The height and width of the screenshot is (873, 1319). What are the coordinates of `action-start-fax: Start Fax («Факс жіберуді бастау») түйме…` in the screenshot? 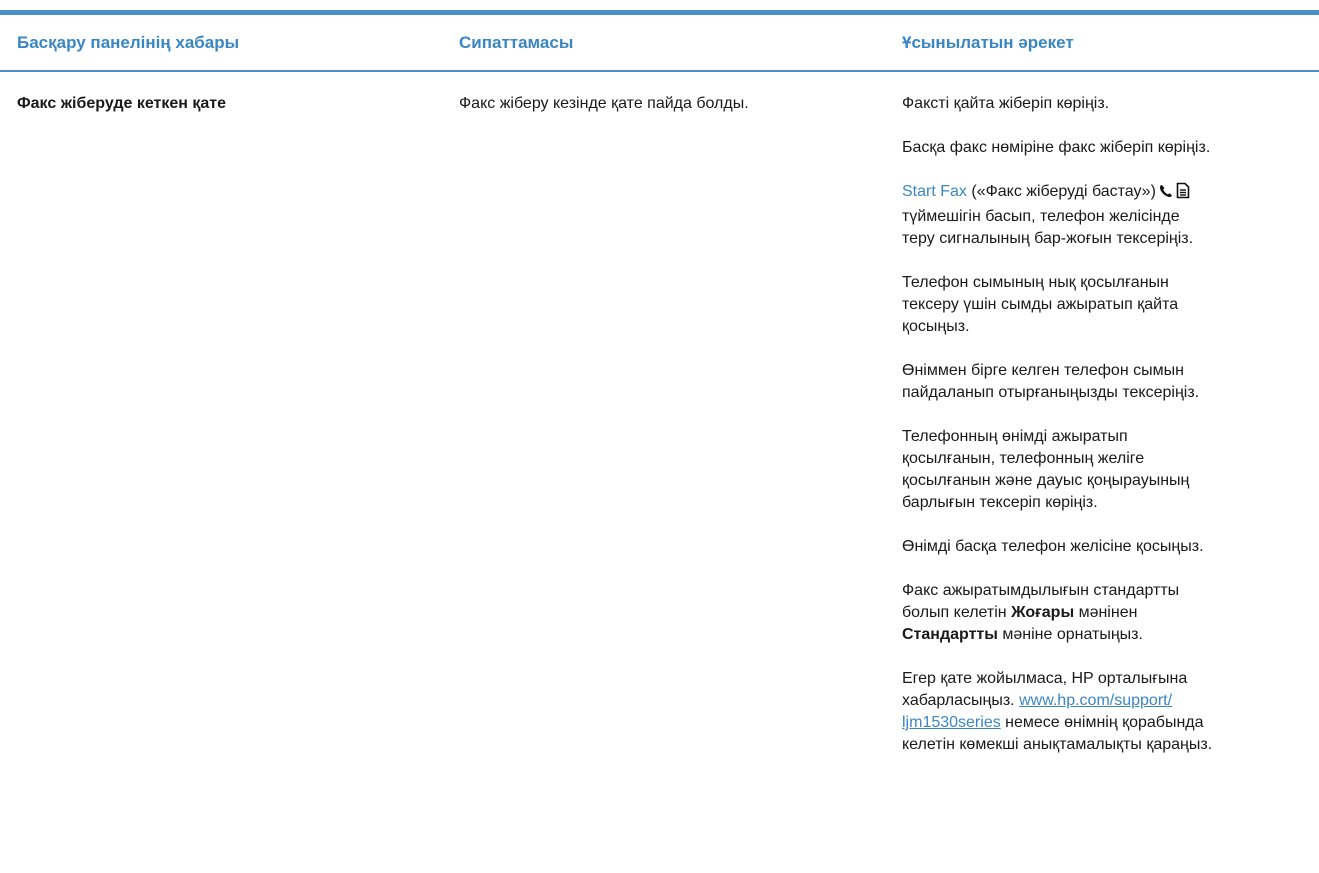 It's located at (1109, 215).